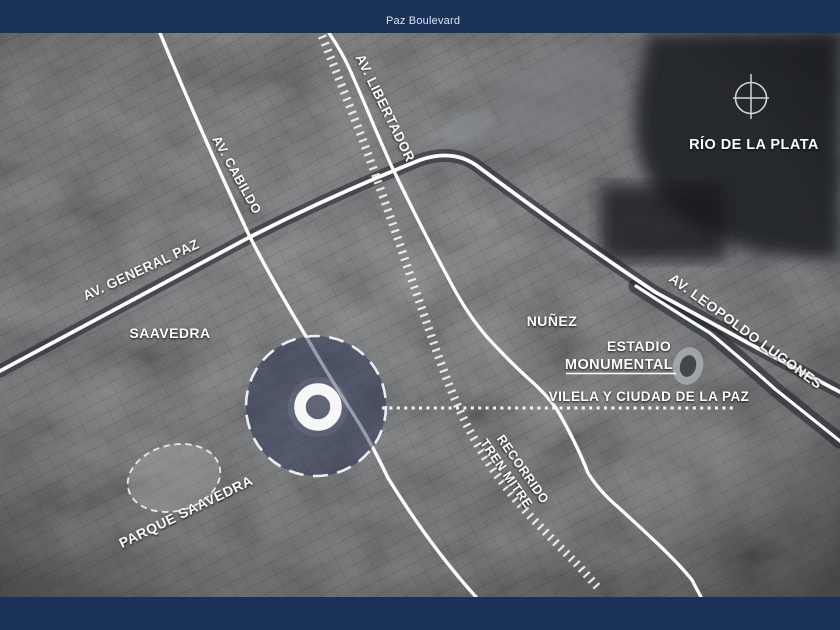 The image size is (840, 630). What do you see at coordinates (552, 320) in the screenshot?
I see `label-nunez: NUÑEZ` at bounding box center [552, 320].